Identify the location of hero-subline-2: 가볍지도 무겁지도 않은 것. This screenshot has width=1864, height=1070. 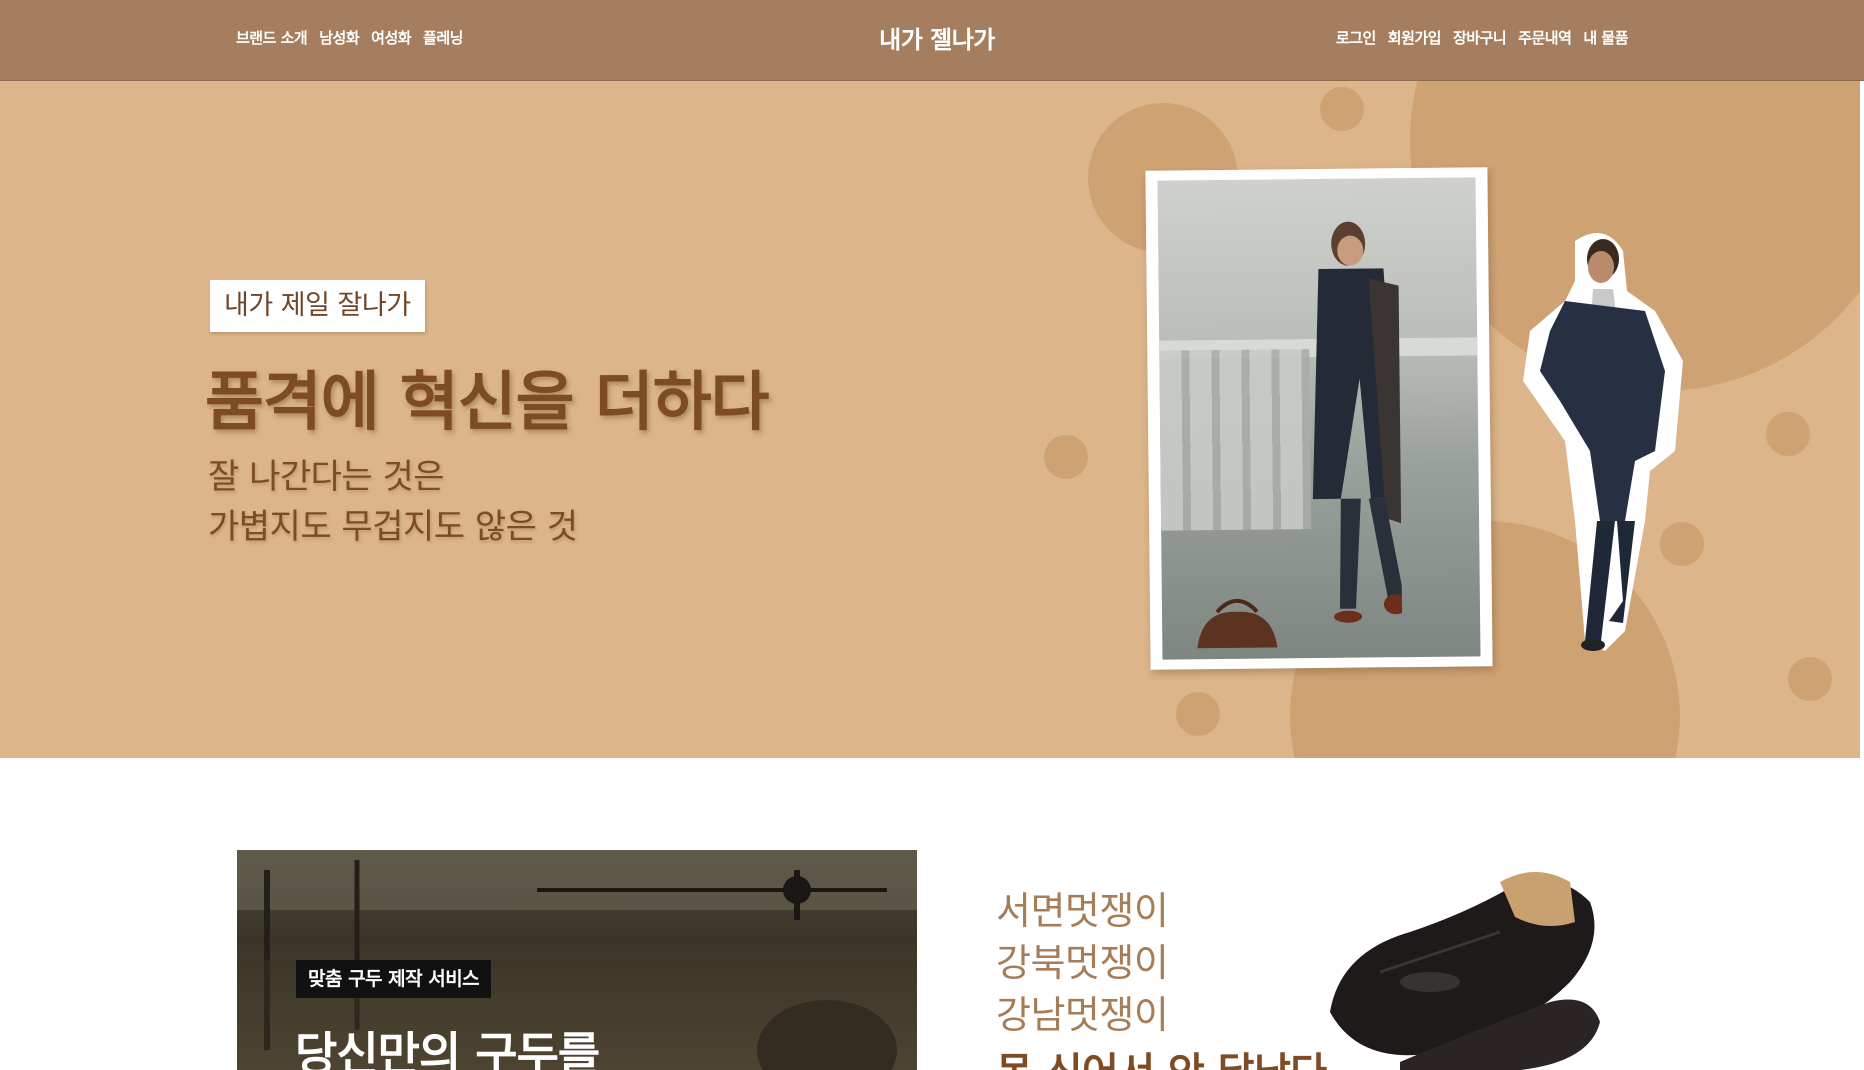
(393, 527).